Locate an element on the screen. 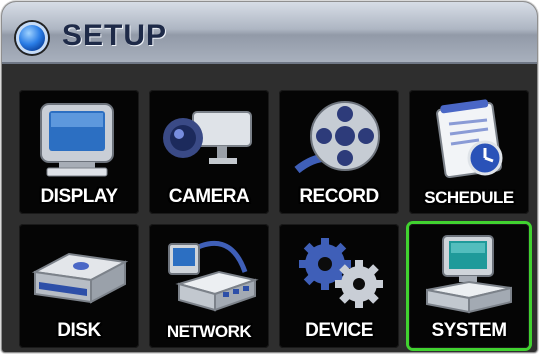  menu-item-schedule: SCHEDULE is located at coordinates (469, 152).